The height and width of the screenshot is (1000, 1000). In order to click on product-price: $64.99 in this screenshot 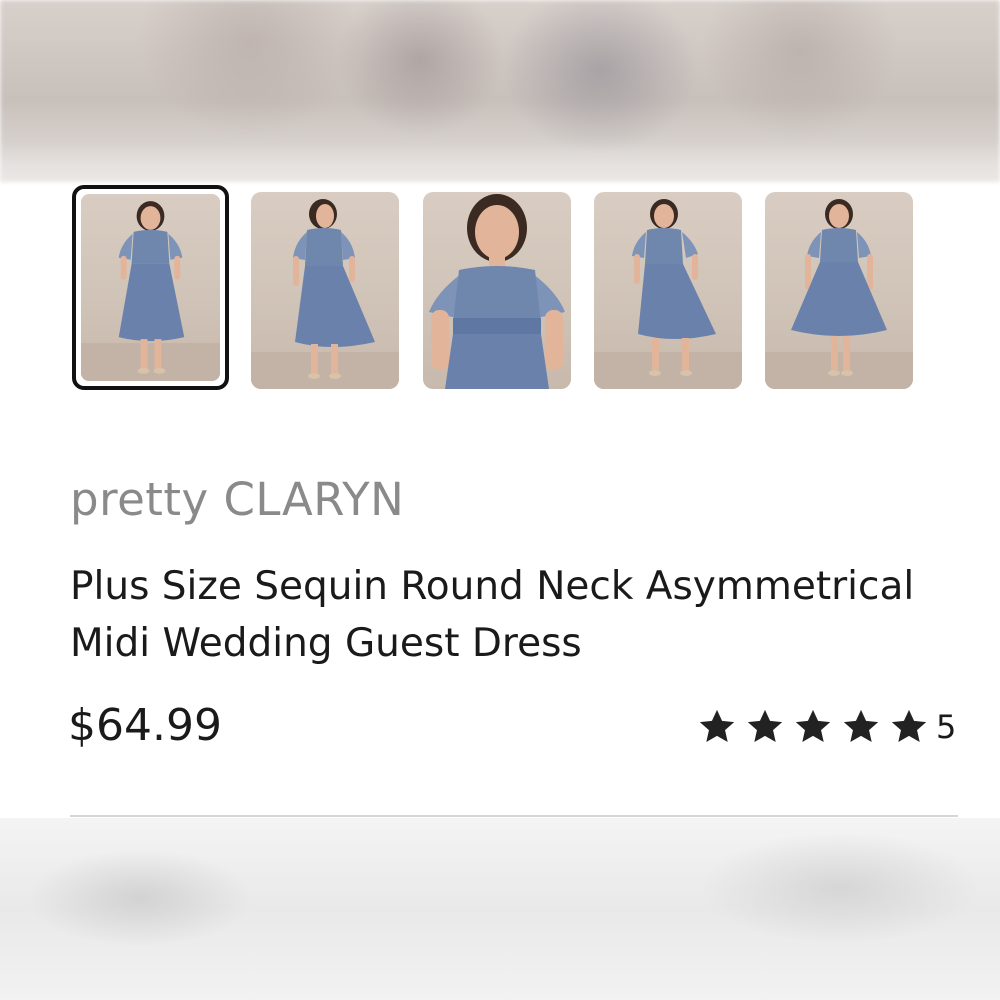, I will do `click(145, 725)`.